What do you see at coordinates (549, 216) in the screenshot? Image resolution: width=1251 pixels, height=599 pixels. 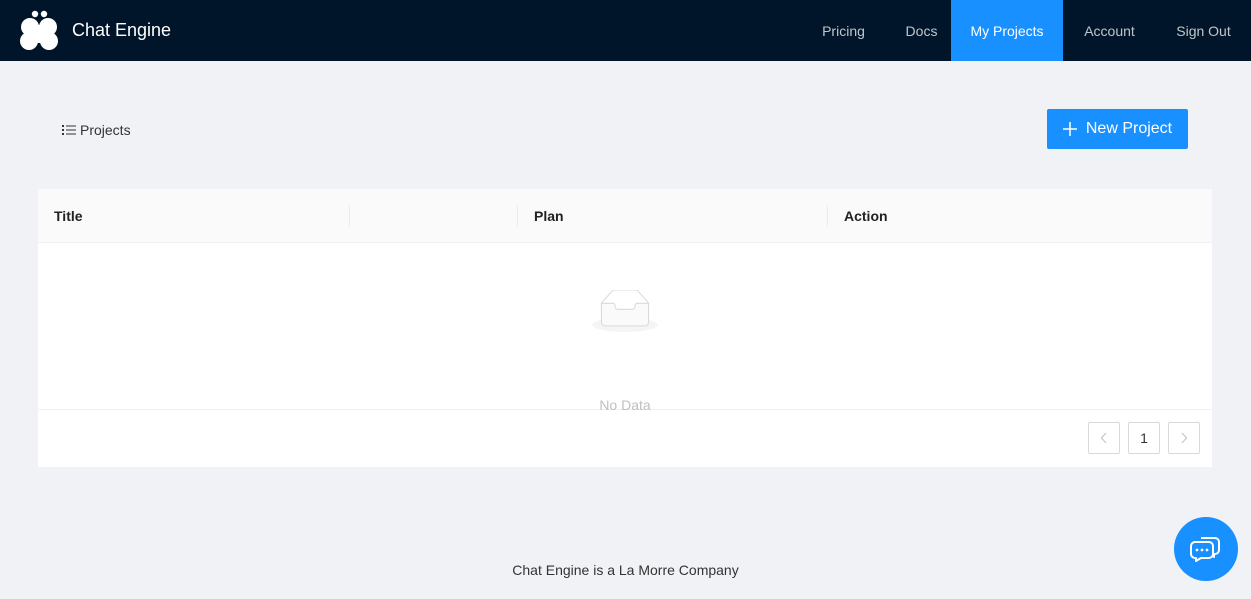 I see `column-header-plan: Plan` at bounding box center [549, 216].